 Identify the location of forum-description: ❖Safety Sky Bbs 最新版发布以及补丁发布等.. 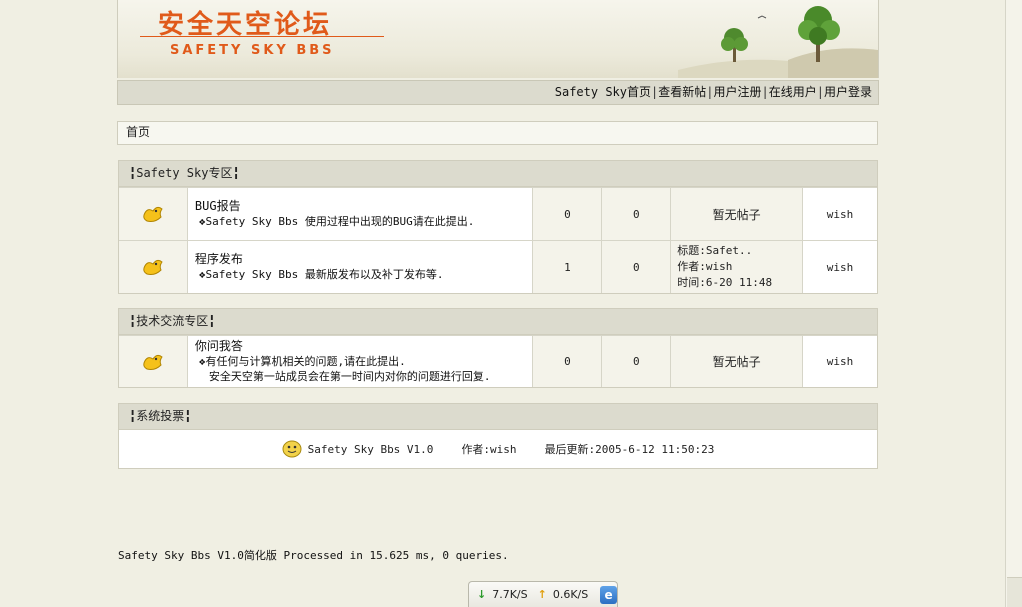
(321, 274).